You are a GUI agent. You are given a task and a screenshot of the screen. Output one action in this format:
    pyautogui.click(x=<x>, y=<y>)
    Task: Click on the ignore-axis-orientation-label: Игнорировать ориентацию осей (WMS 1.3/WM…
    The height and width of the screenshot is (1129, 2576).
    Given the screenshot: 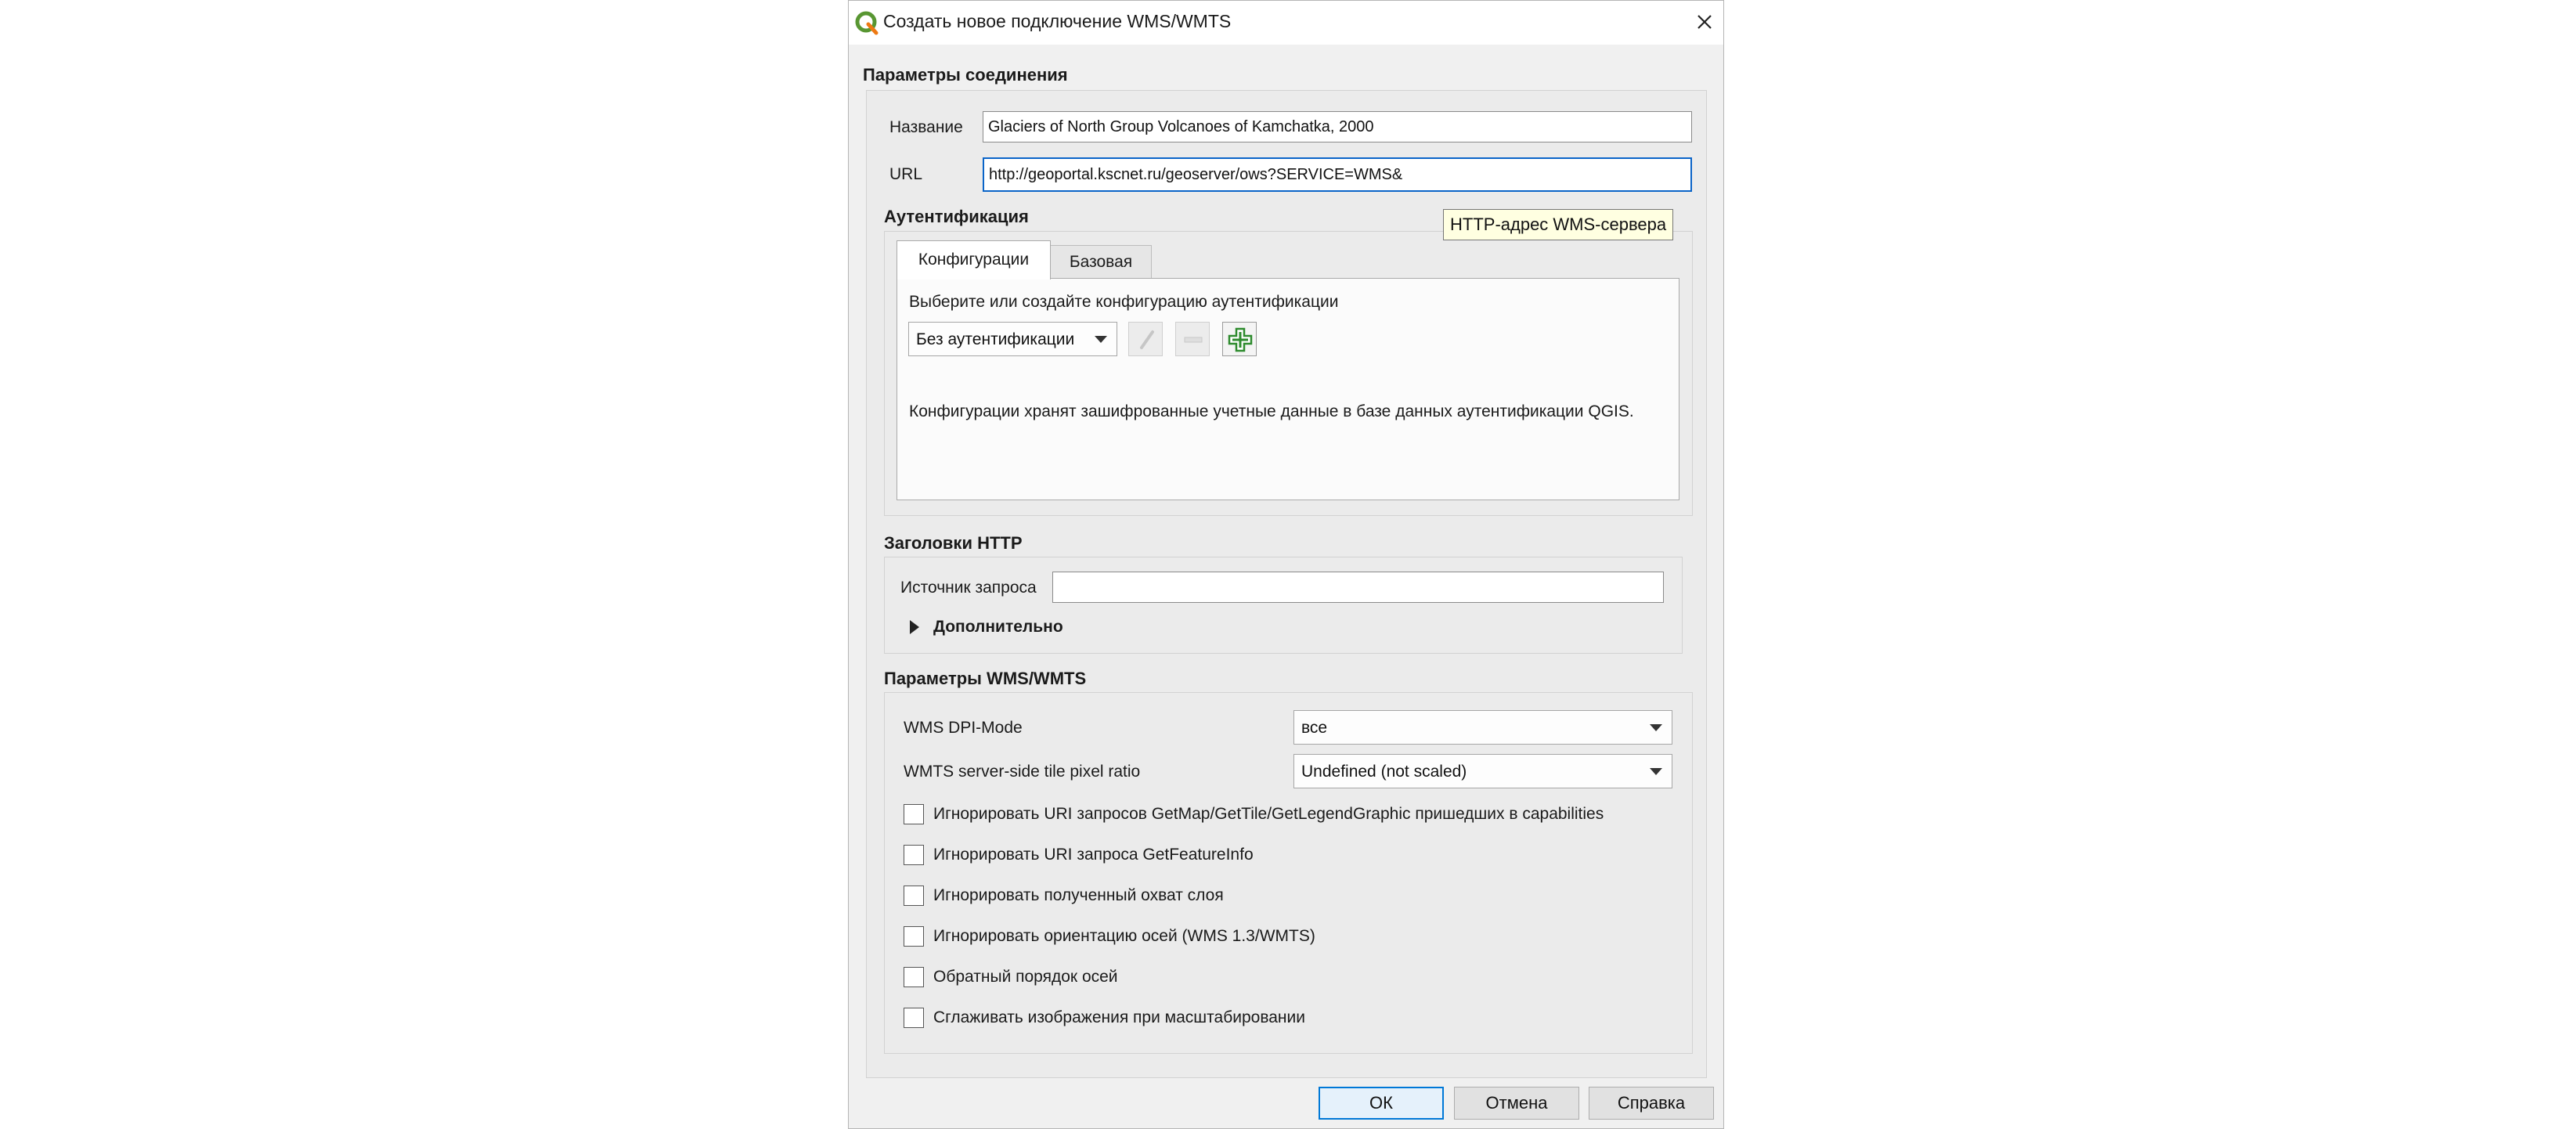 What is the action you would take?
    pyautogui.click(x=1124, y=936)
    